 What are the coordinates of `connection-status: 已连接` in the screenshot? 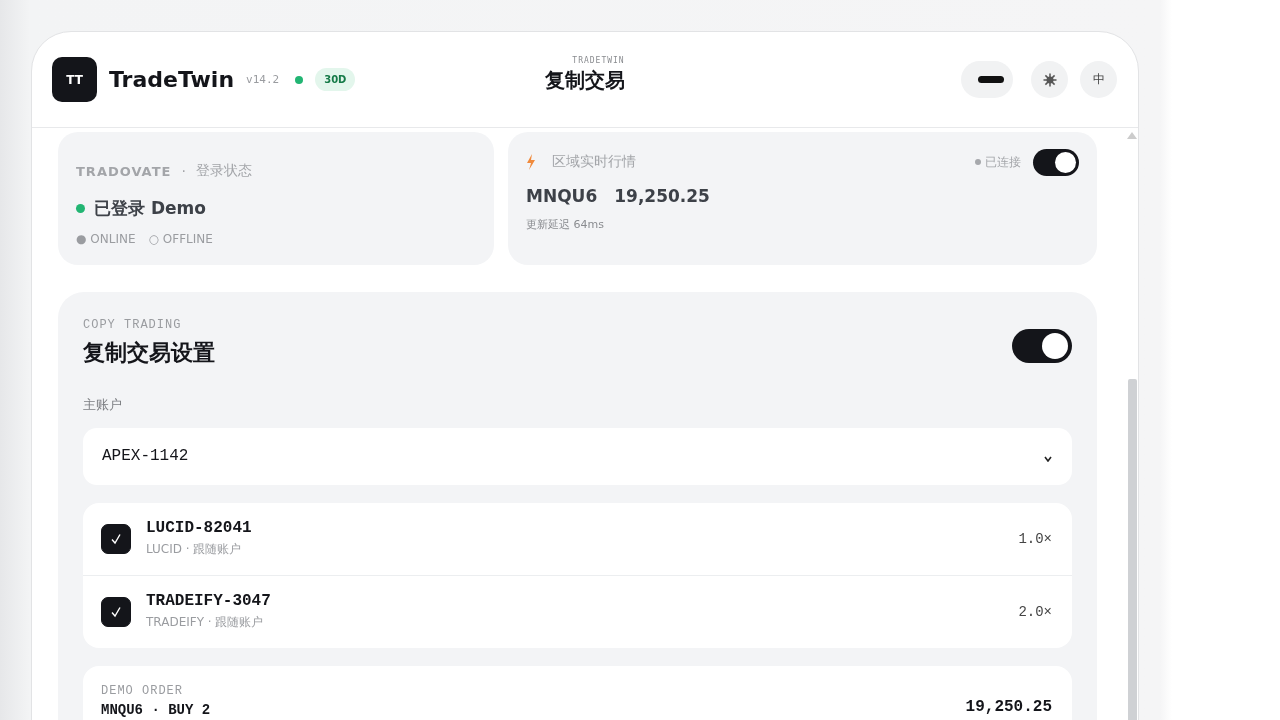 It's located at (1003, 162).